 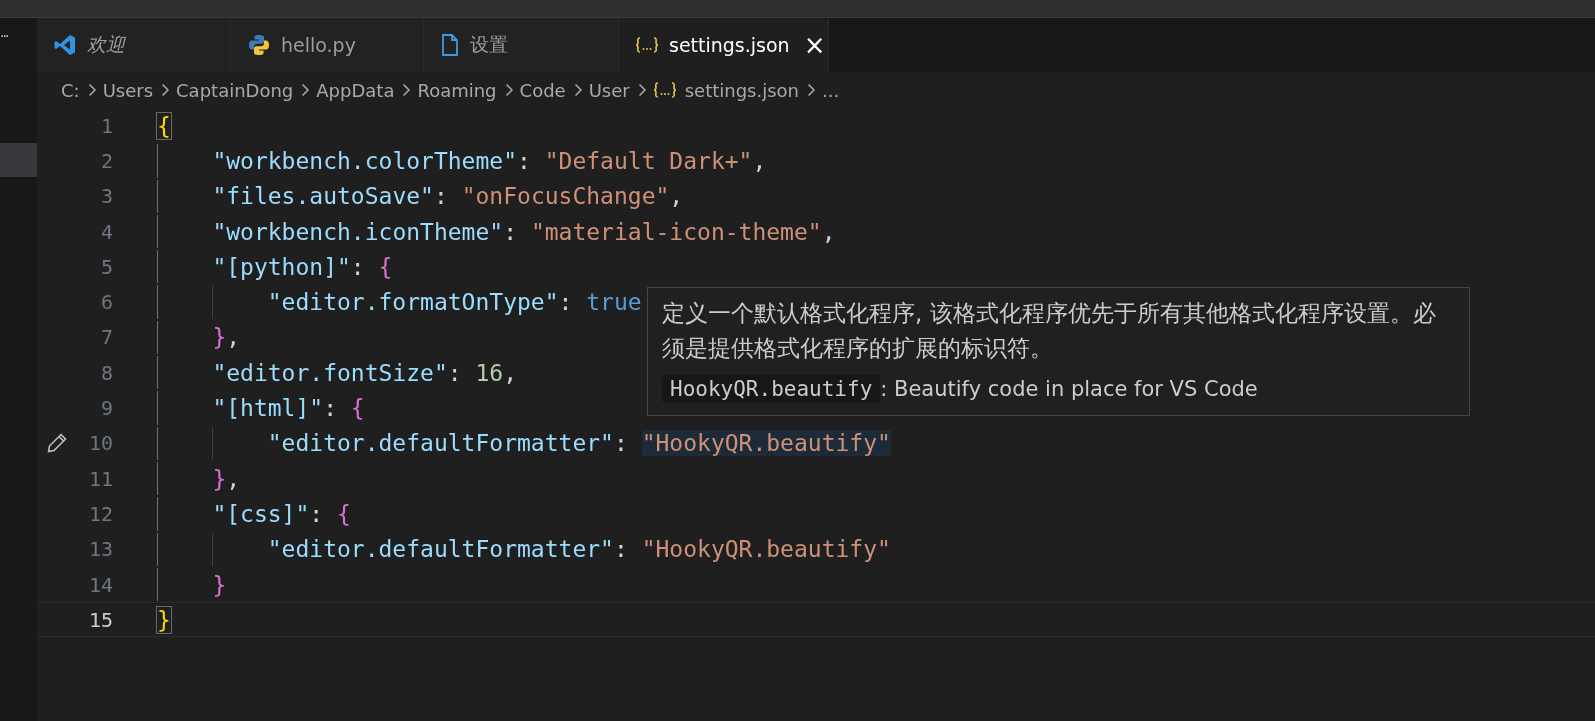 What do you see at coordinates (235, 90) in the screenshot?
I see `breadcrumb-item: CaptainDong` at bounding box center [235, 90].